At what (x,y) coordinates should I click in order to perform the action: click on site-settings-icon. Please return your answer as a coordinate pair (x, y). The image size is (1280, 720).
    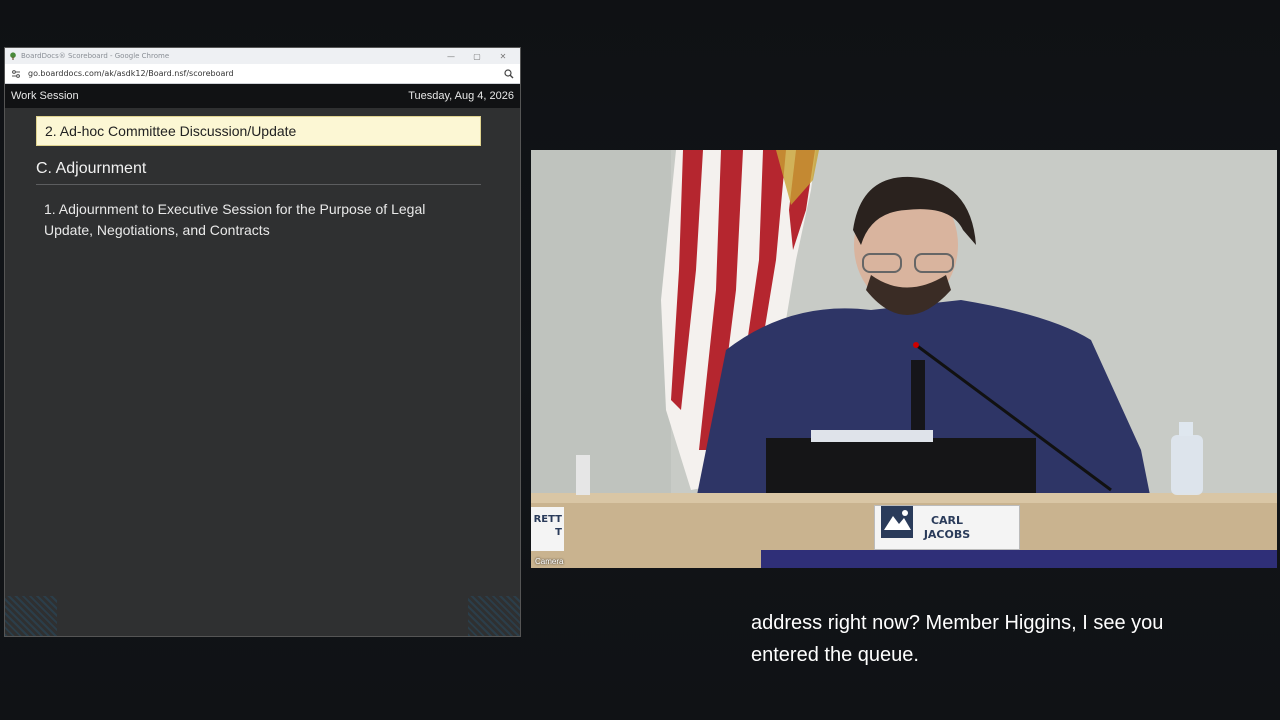
    Looking at the image, I should click on (16, 74).